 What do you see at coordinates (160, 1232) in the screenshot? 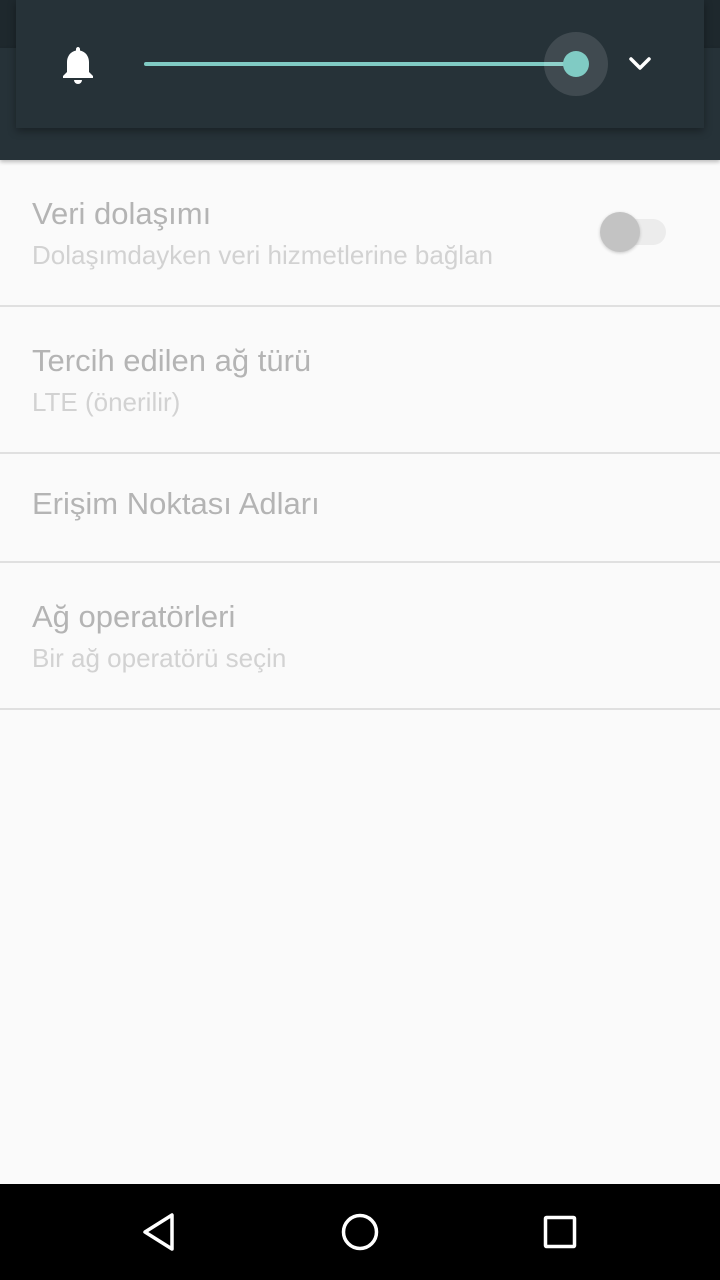
I see `back-icon` at bounding box center [160, 1232].